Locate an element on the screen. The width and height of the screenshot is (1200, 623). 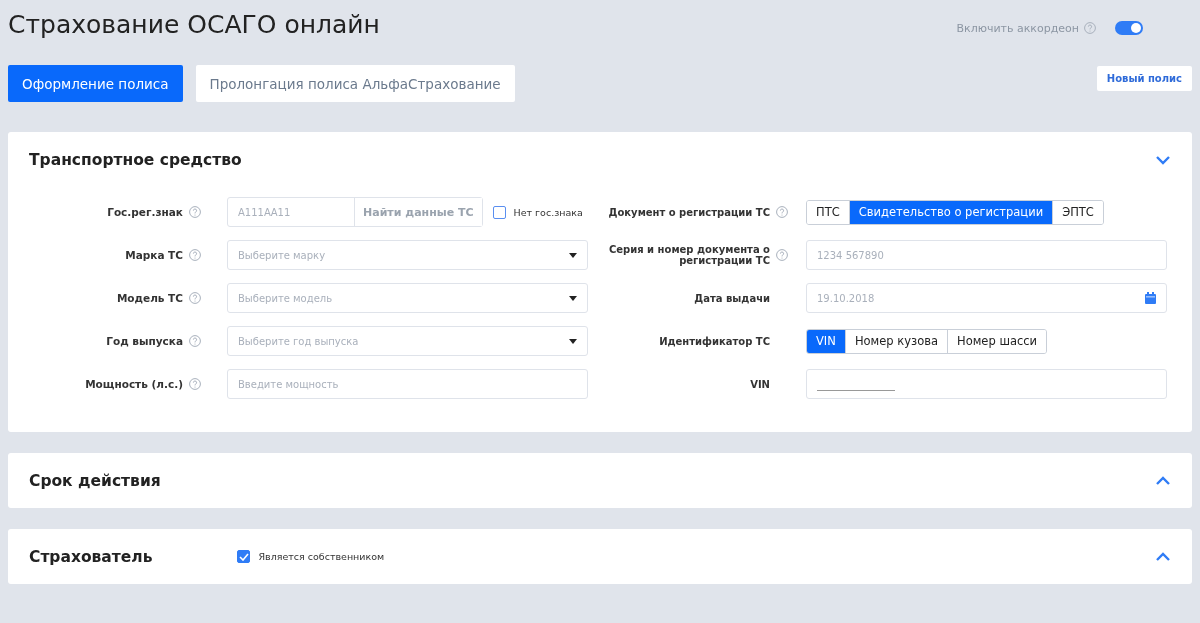
toggle-label: Включить аккордеон is located at coordinates (1017, 28).